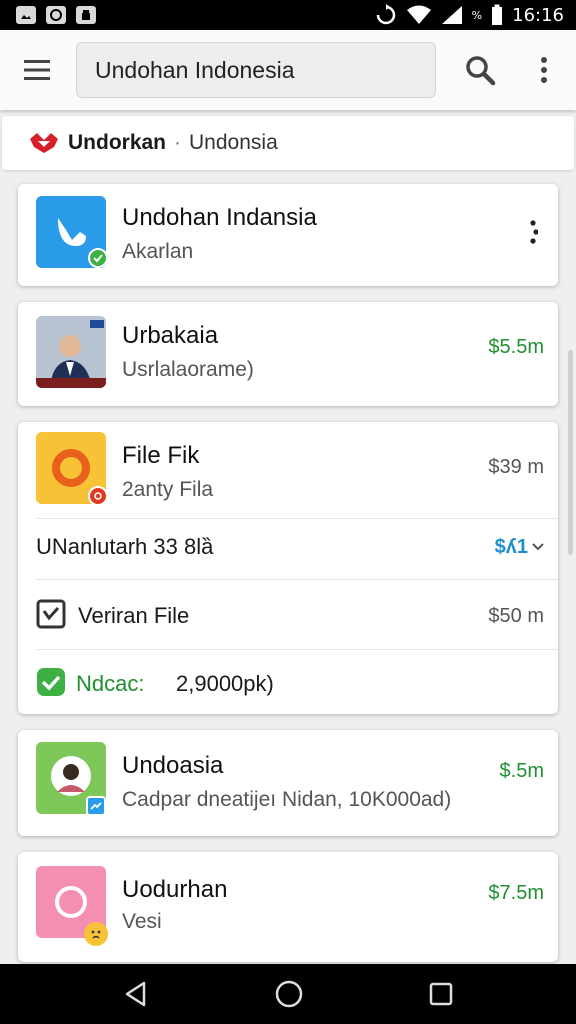  What do you see at coordinates (570, 452) in the screenshot?
I see `scrollbar` at bounding box center [570, 452].